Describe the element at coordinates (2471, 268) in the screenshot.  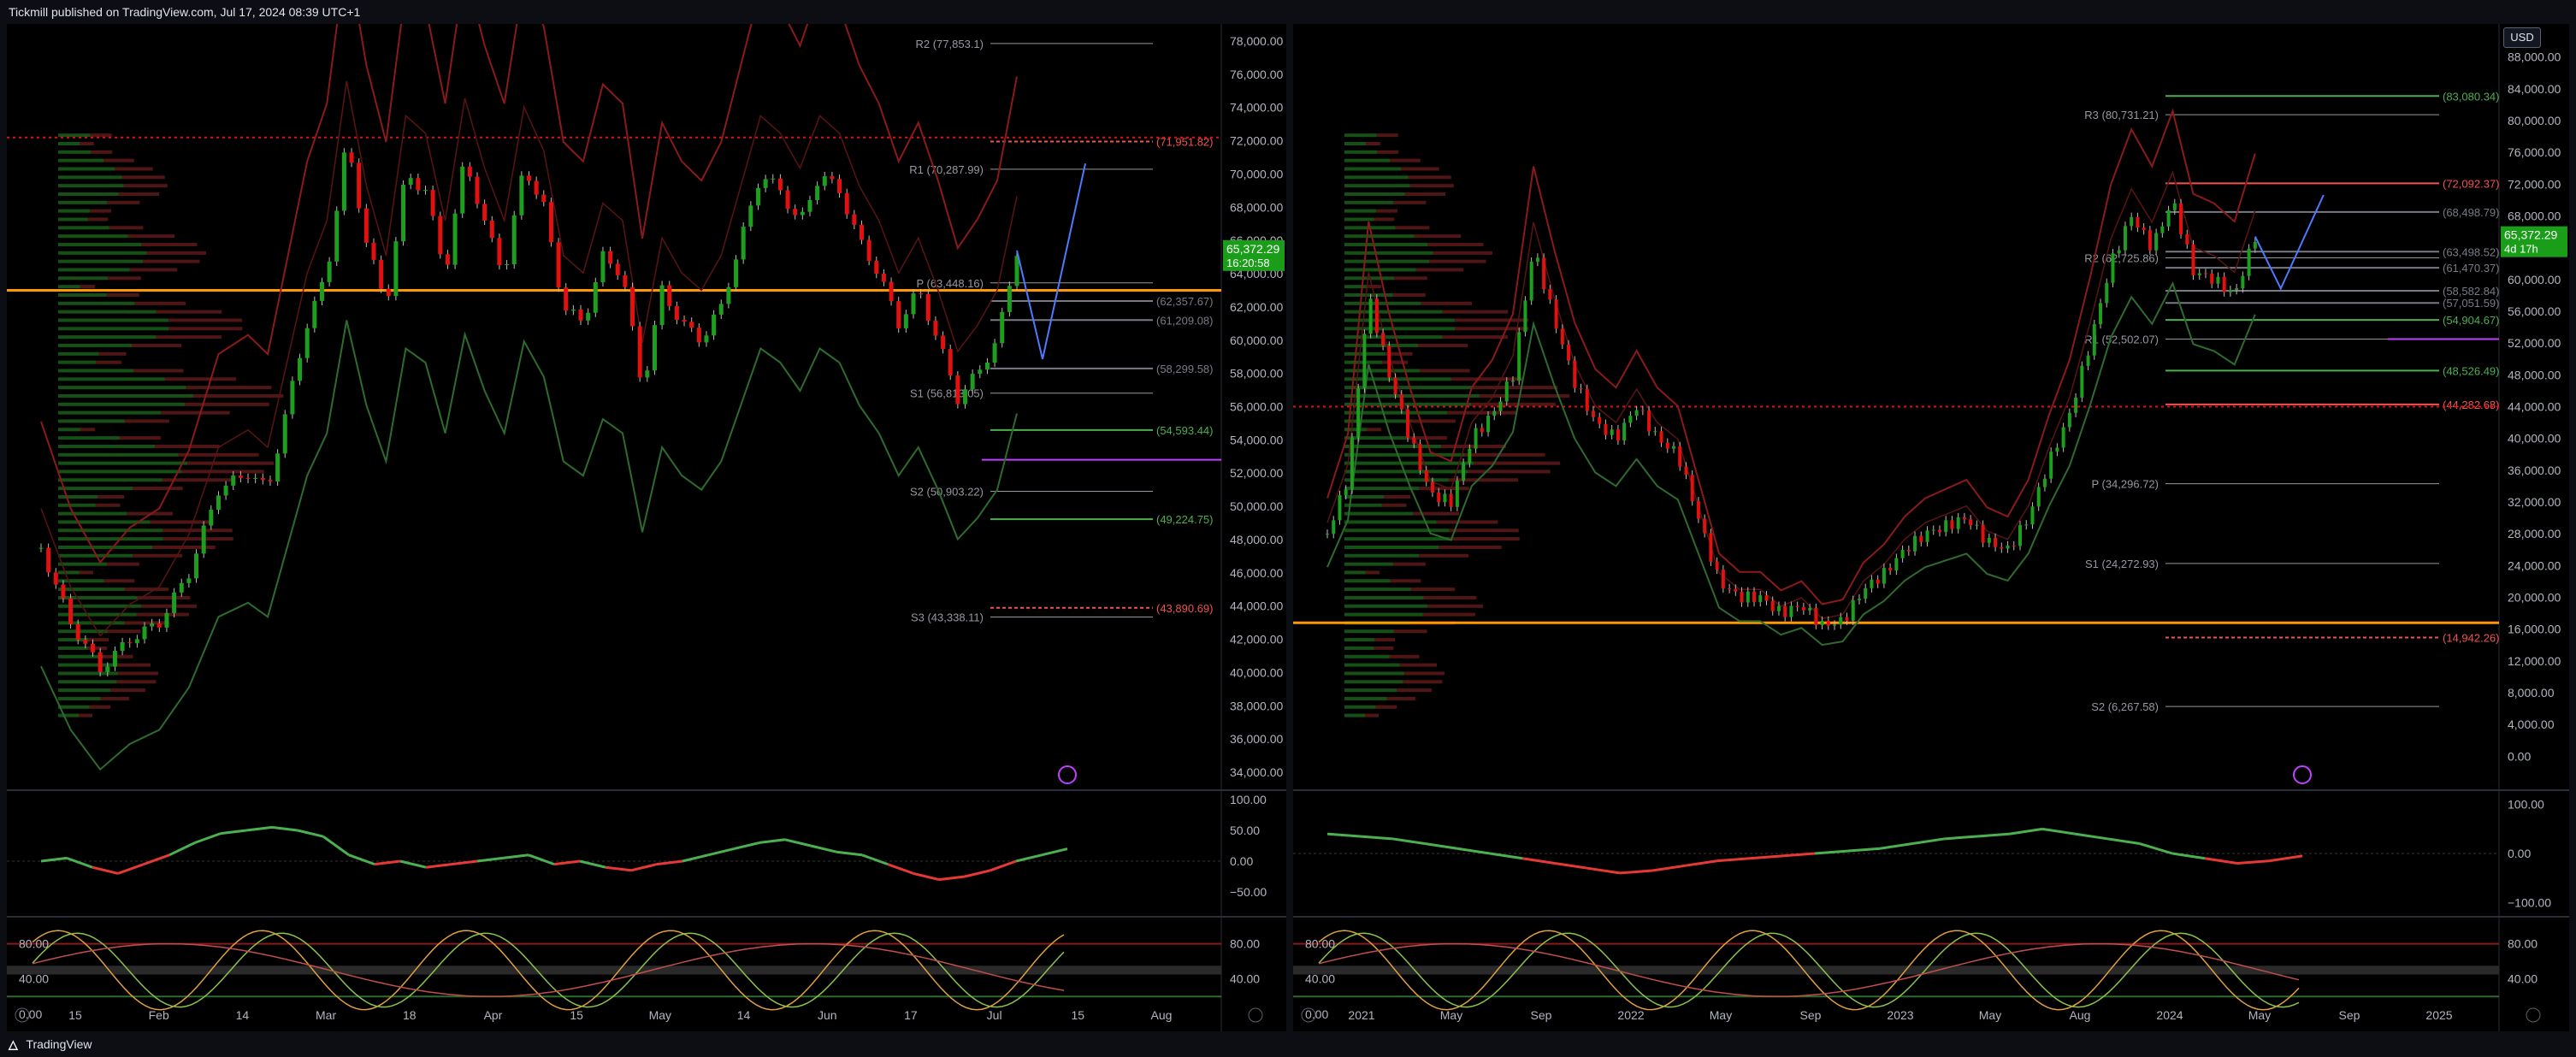
I see `pivot-level-label: (61,470.37)` at that location.